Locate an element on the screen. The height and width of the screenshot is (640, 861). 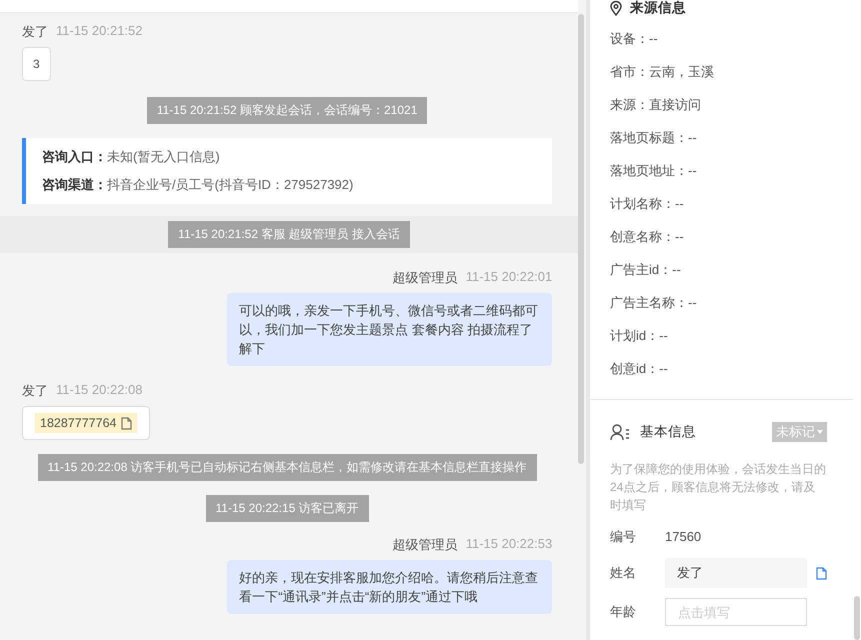
message-time: 11-15 20:21:52 is located at coordinates (99, 31).